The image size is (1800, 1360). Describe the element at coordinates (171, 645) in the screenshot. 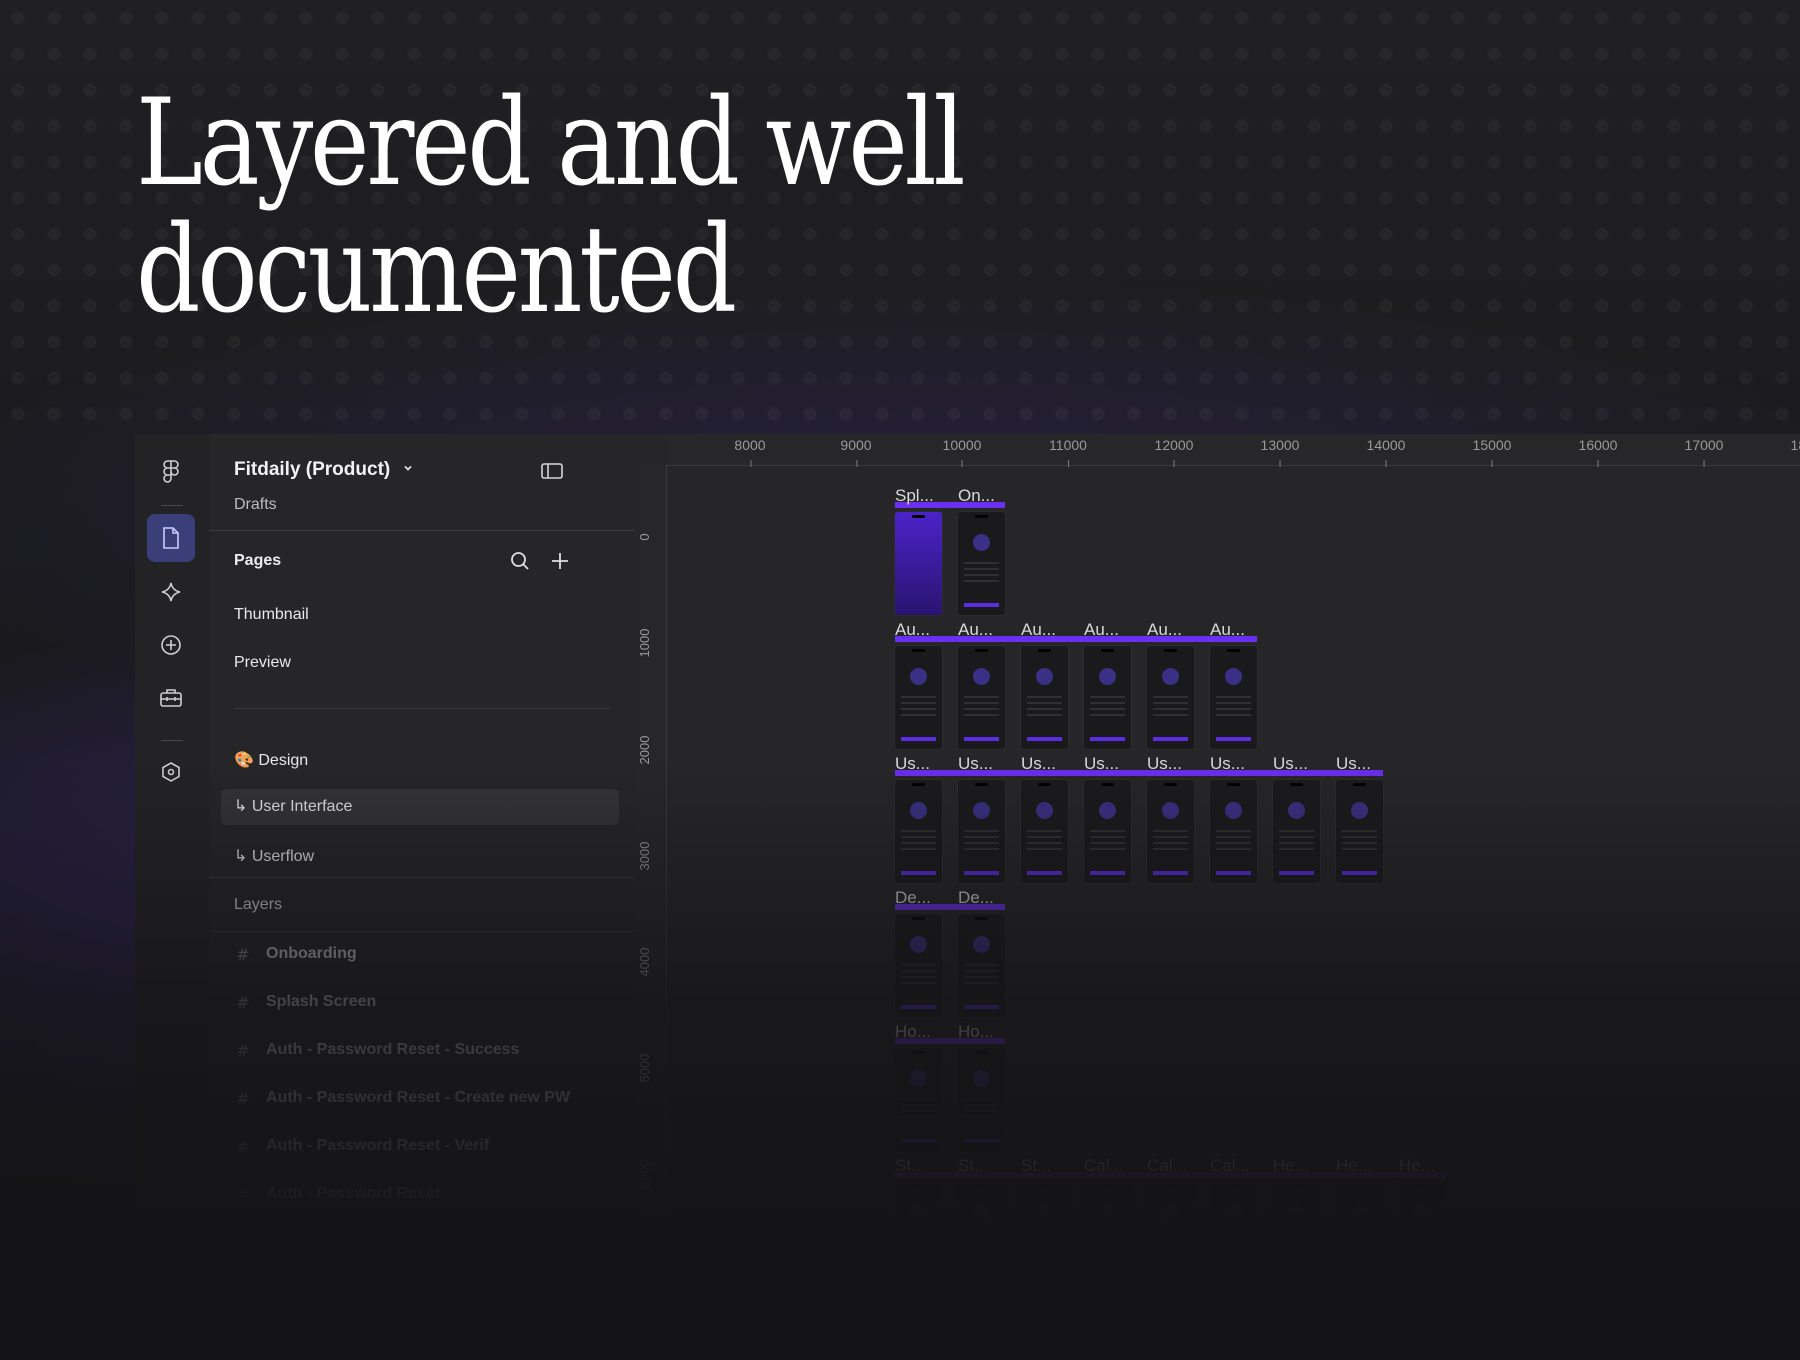

I see `plus-circle-icon` at that location.